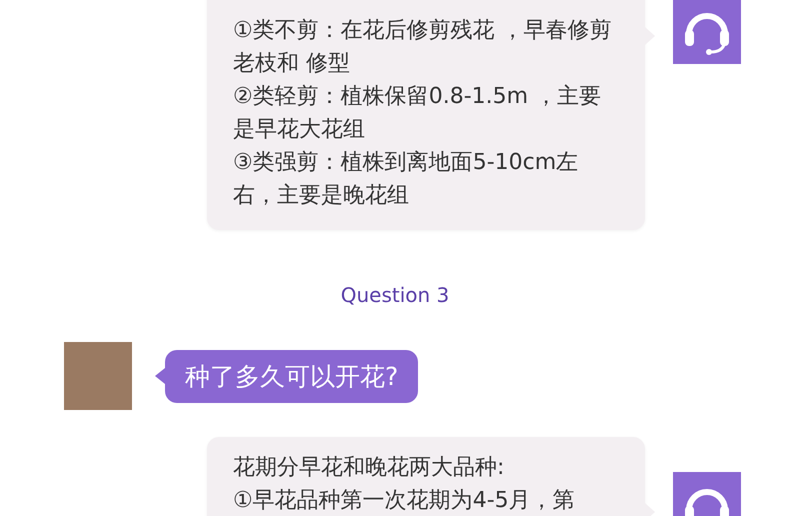  What do you see at coordinates (417, 113) in the screenshot?
I see `message-text: ②类轻剪：植株保留0.8-1.5m ，主要是早花大花组` at bounding box center [417, 113].